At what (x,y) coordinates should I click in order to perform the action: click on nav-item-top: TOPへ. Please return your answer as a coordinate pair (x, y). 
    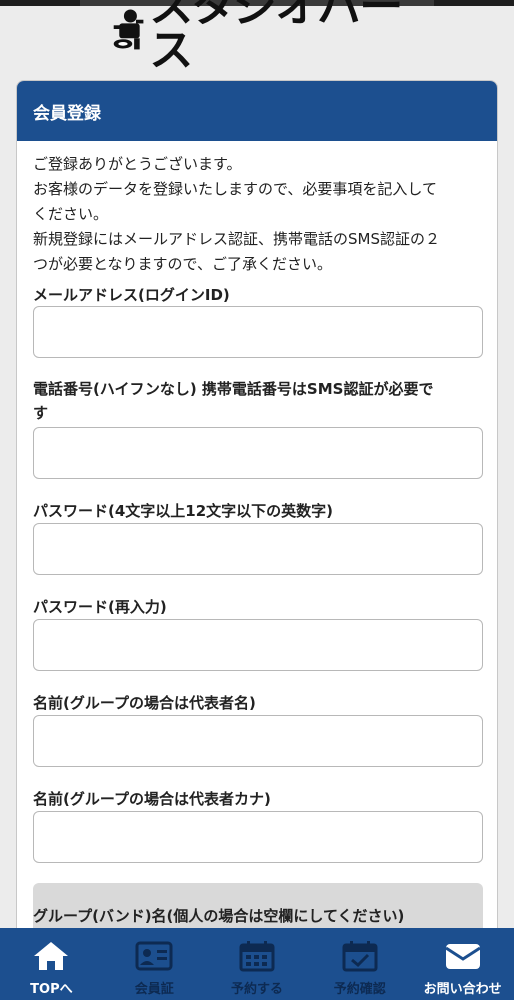
    Looking at the image, I should click on (51, 964).